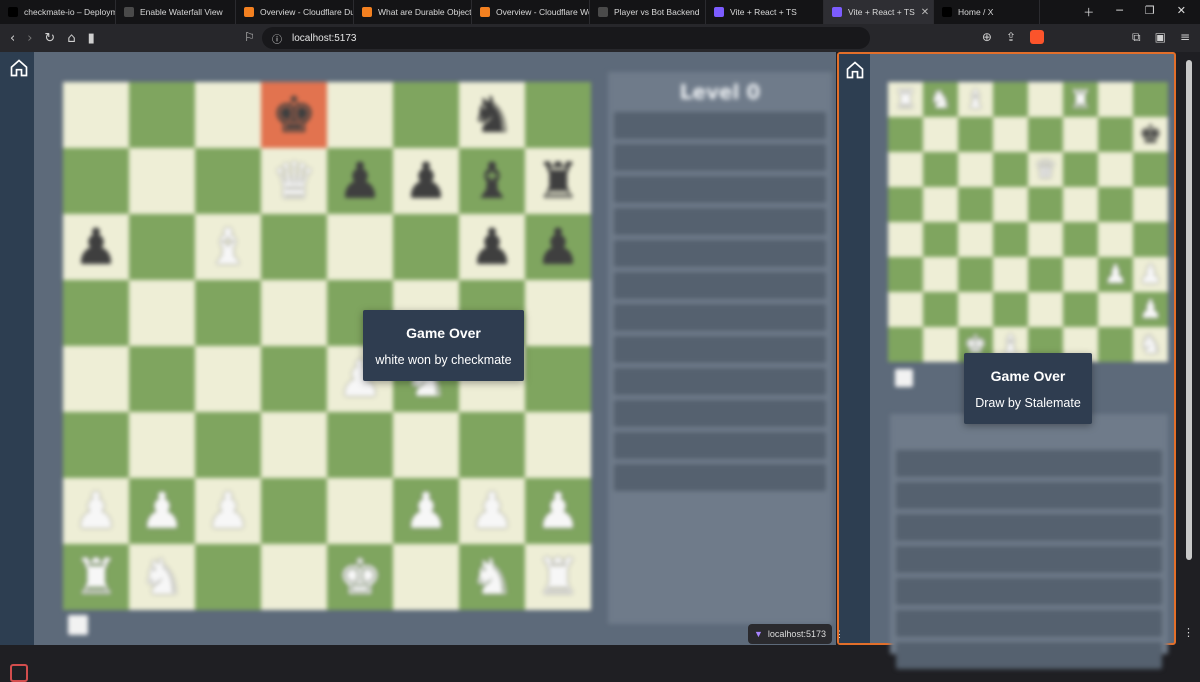 The width and height of the screenshot is (1200, 682). Describe the element at coordinates (987, 12) in the screenshot. I see `browser-tab: Home / X` at that location.